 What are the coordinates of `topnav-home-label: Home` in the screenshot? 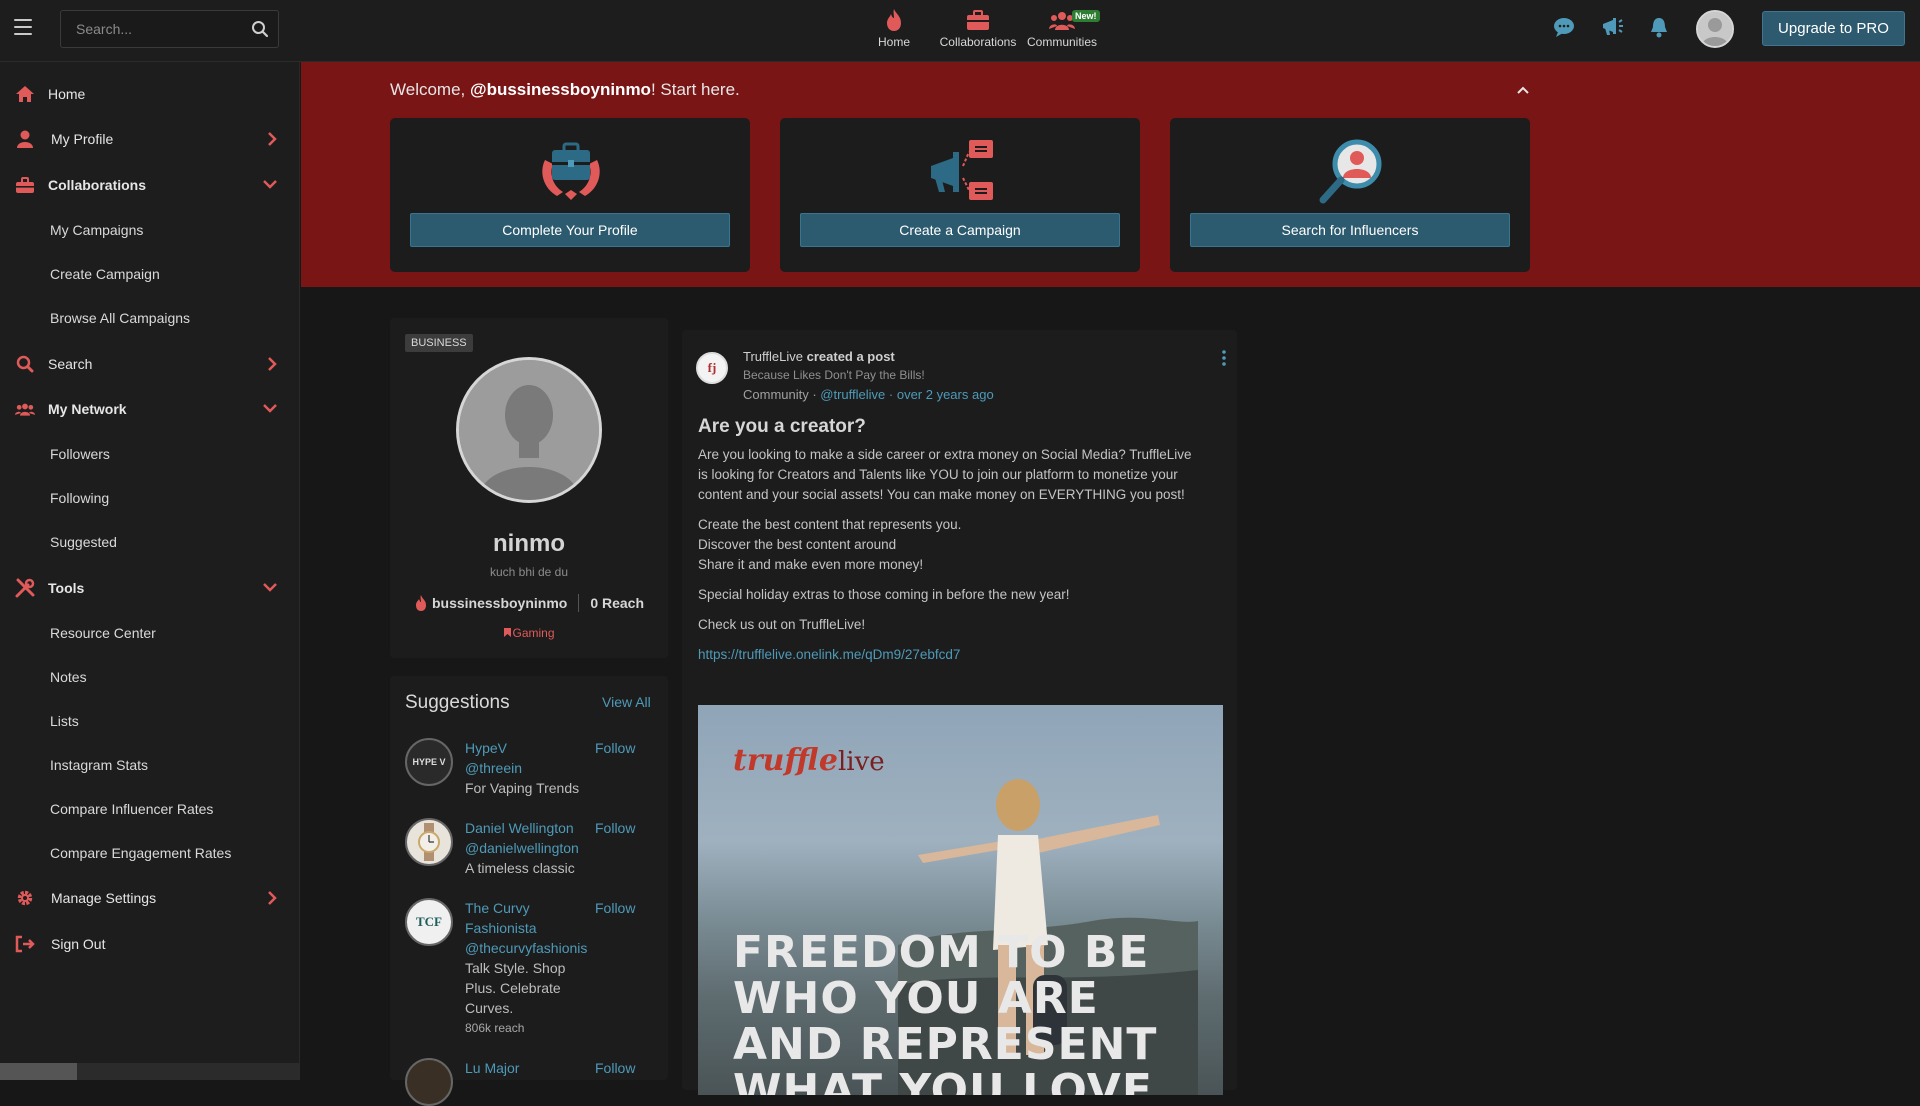 It's located at (893, 42).